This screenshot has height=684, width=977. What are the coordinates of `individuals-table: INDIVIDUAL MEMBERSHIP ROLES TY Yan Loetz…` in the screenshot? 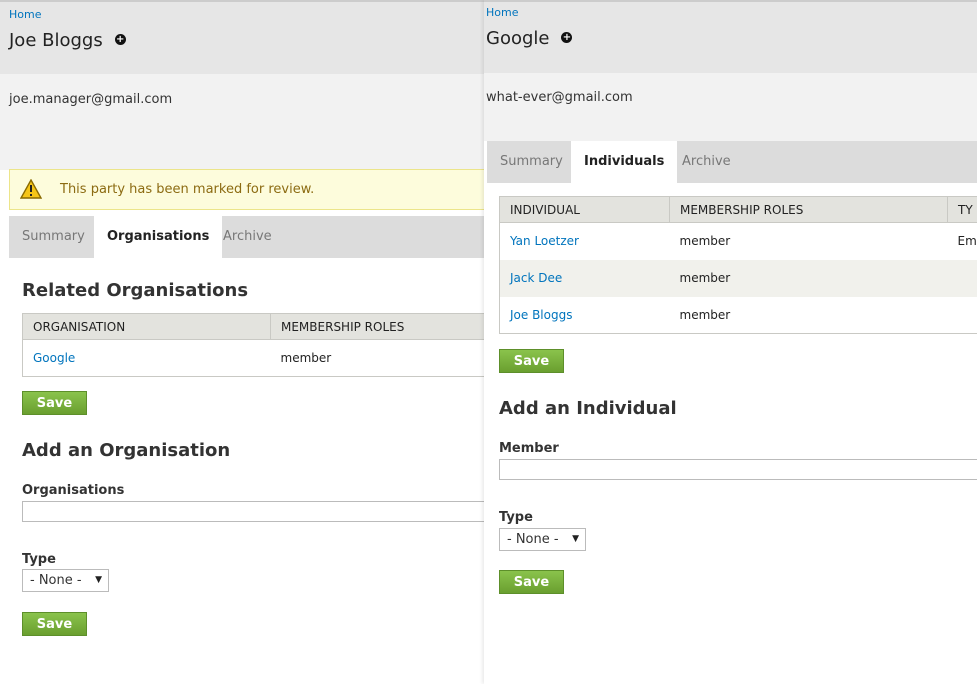 It's located at (738, 265).